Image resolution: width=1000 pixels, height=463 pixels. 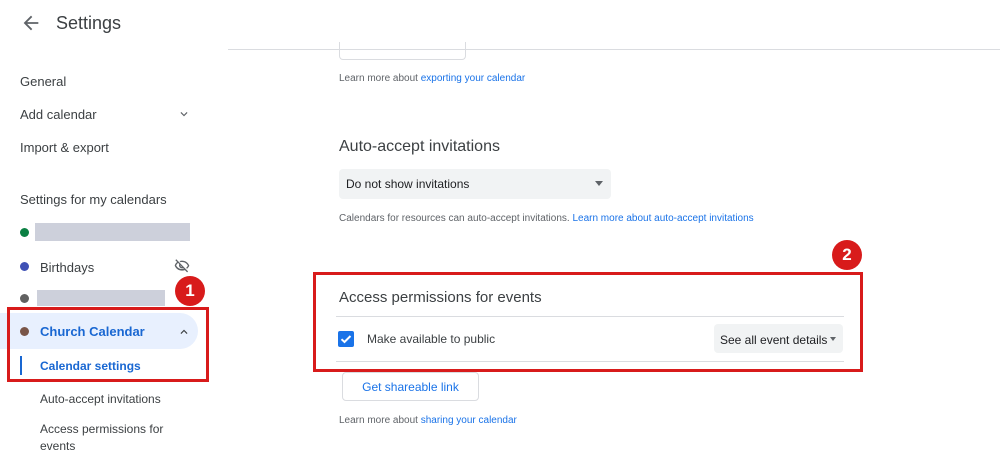 I want to click on back-arrow-icon, so click(x=31, y=23).